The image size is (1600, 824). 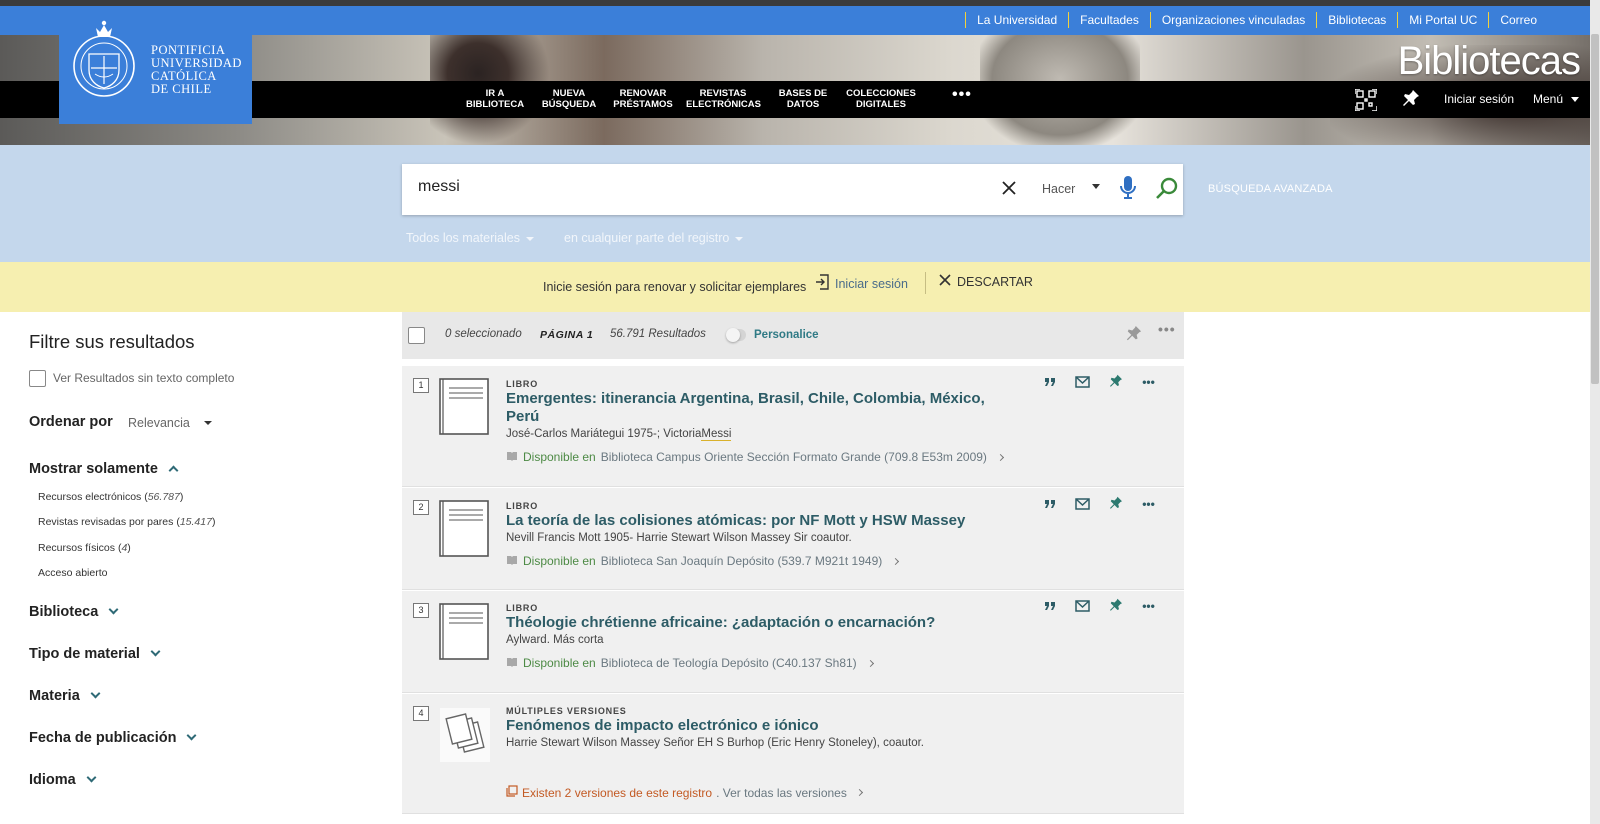 What do you see at coordinates (126, 522) in the screenshot?
I see `facet-option-peer-reviewed: Revistas revisadas por pares (15.417)` at bounding box center [126, 522].